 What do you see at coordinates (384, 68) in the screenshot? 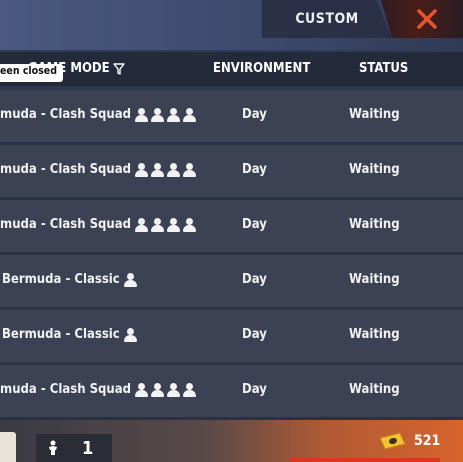
I see `column-status: STATUS` at bounding box center [384, 68].